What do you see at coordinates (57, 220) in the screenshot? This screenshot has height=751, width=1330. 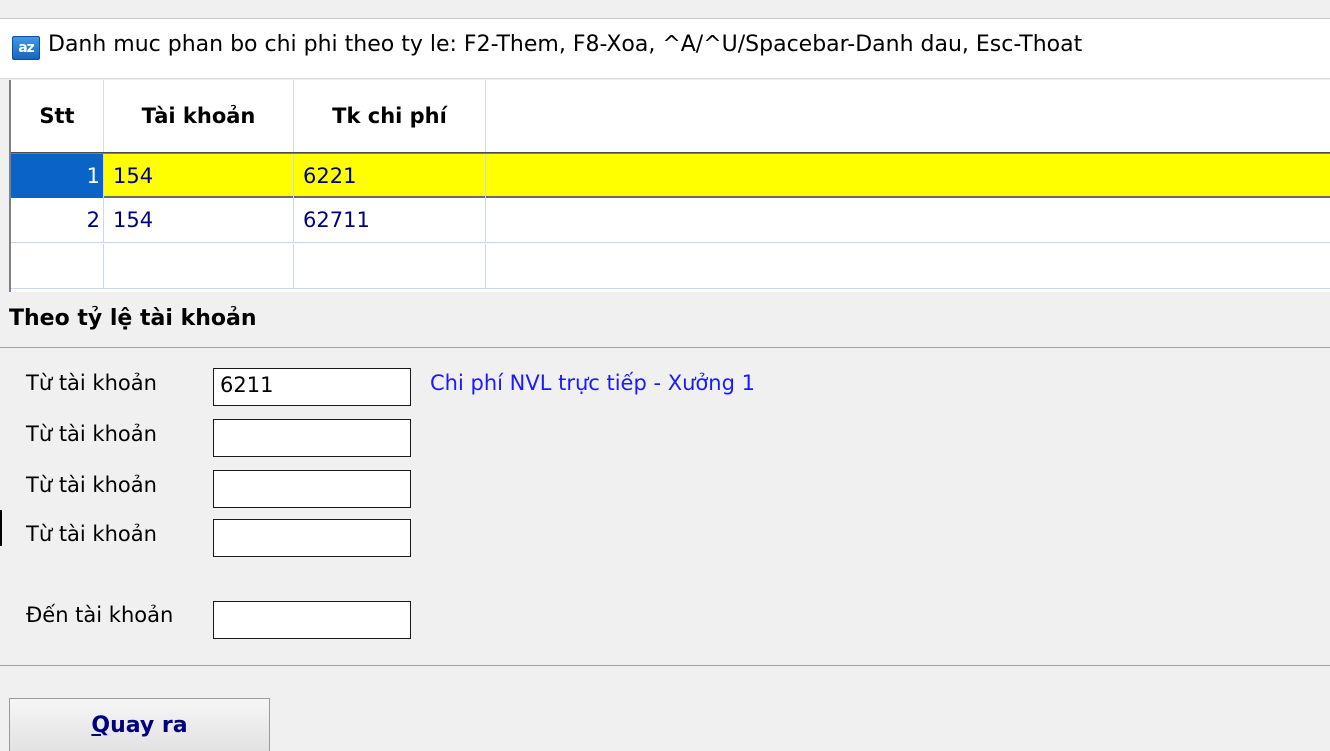 I see `cell-stt: 2` at bounding box center [57, 220].